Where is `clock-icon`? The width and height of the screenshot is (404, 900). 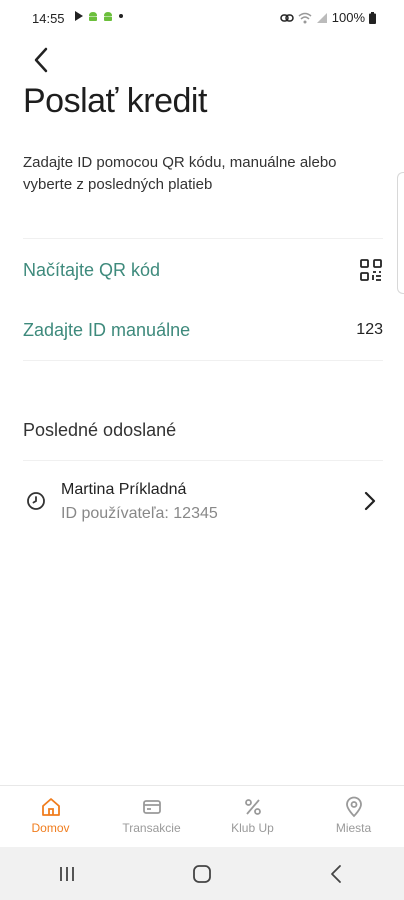
clock-icon is located at coordinates (36, 501).